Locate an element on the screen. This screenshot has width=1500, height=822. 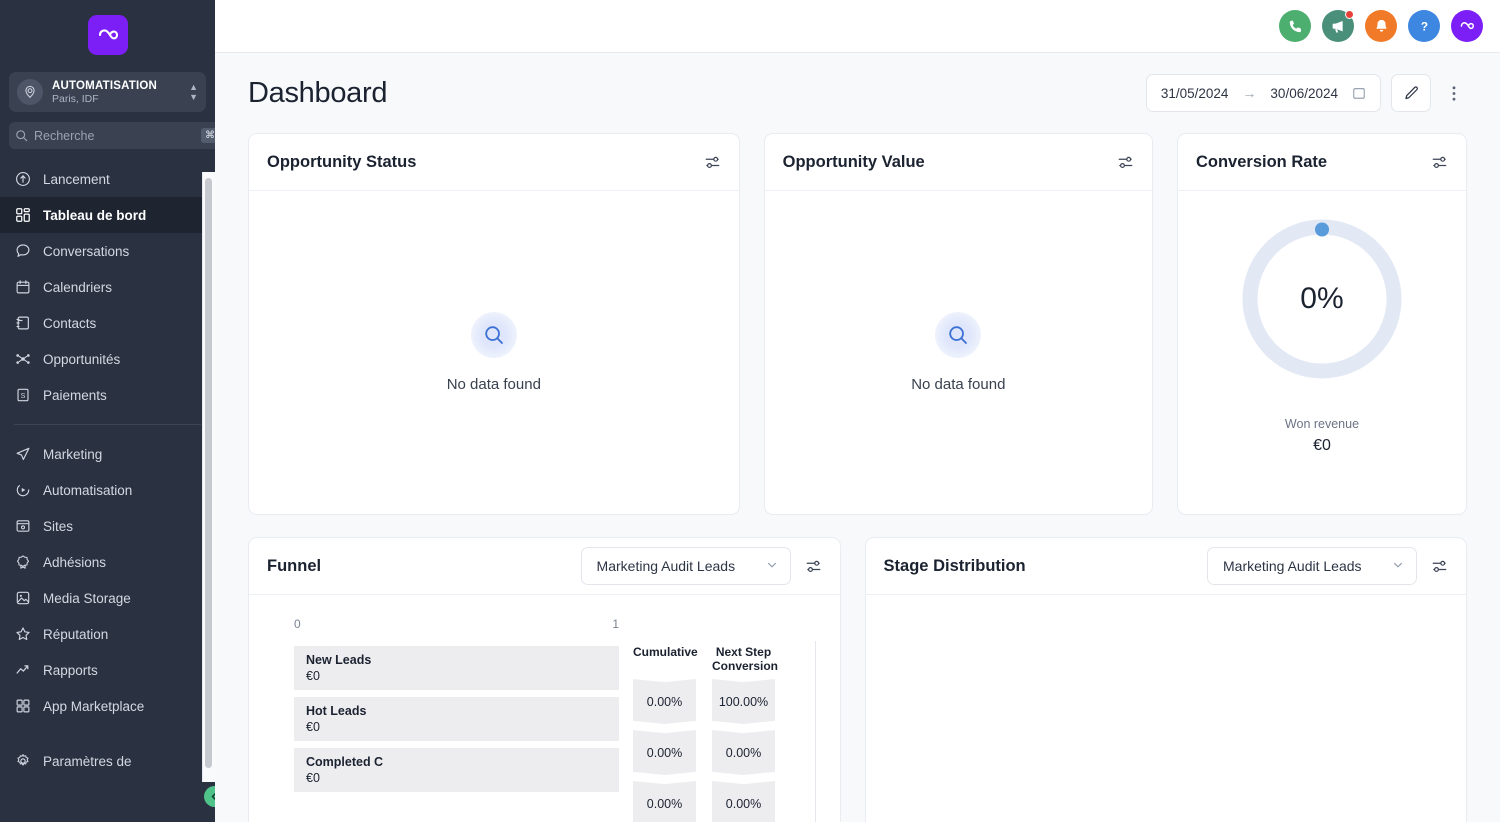
sidebar-item-lancement: Lancement is located at coordinates (107, 179).